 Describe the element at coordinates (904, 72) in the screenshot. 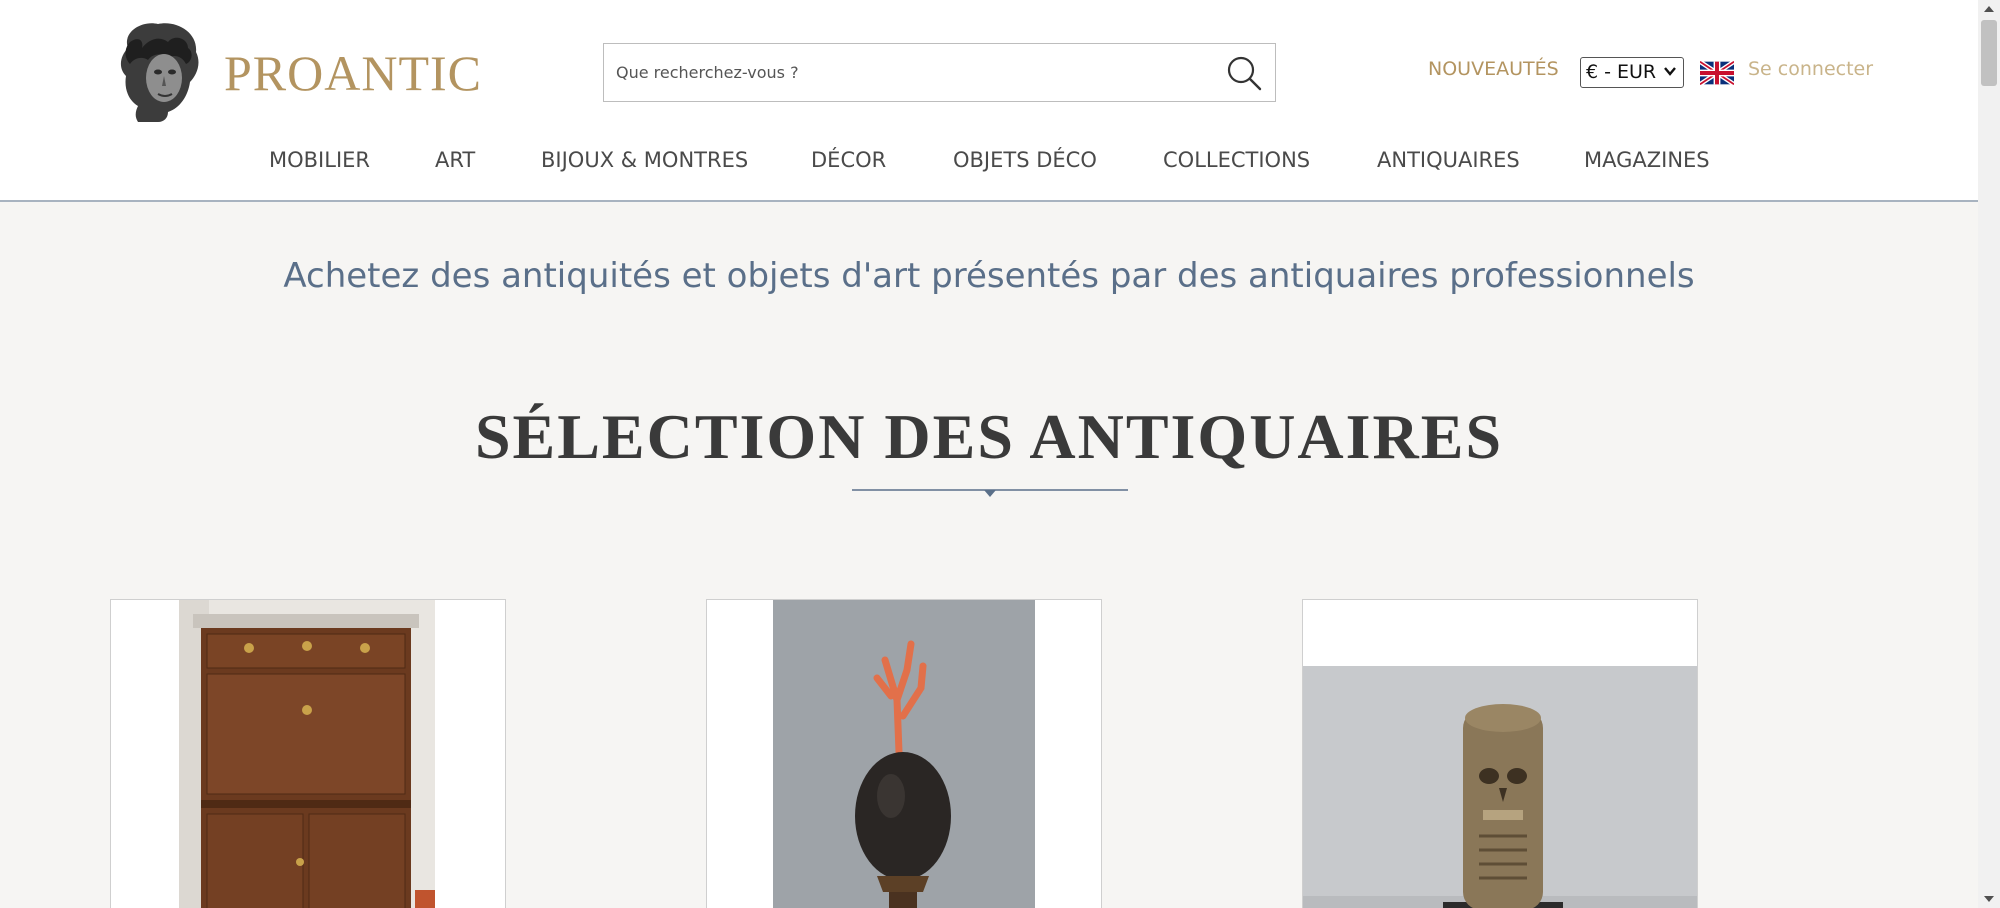

I see `search-input` at that location.